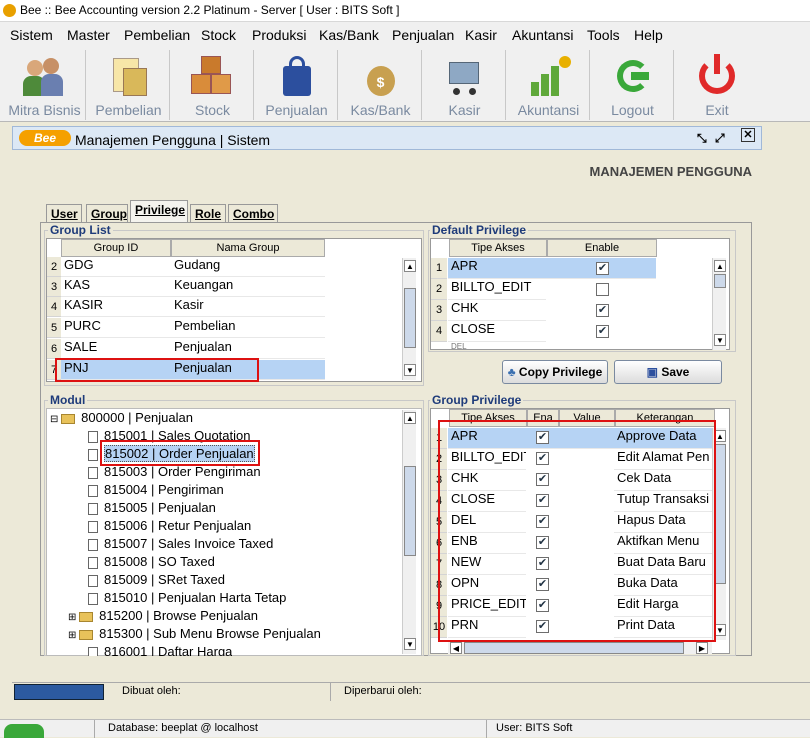  I want to click on tipe-akses-cell: CLOSE, so click(497, 331).